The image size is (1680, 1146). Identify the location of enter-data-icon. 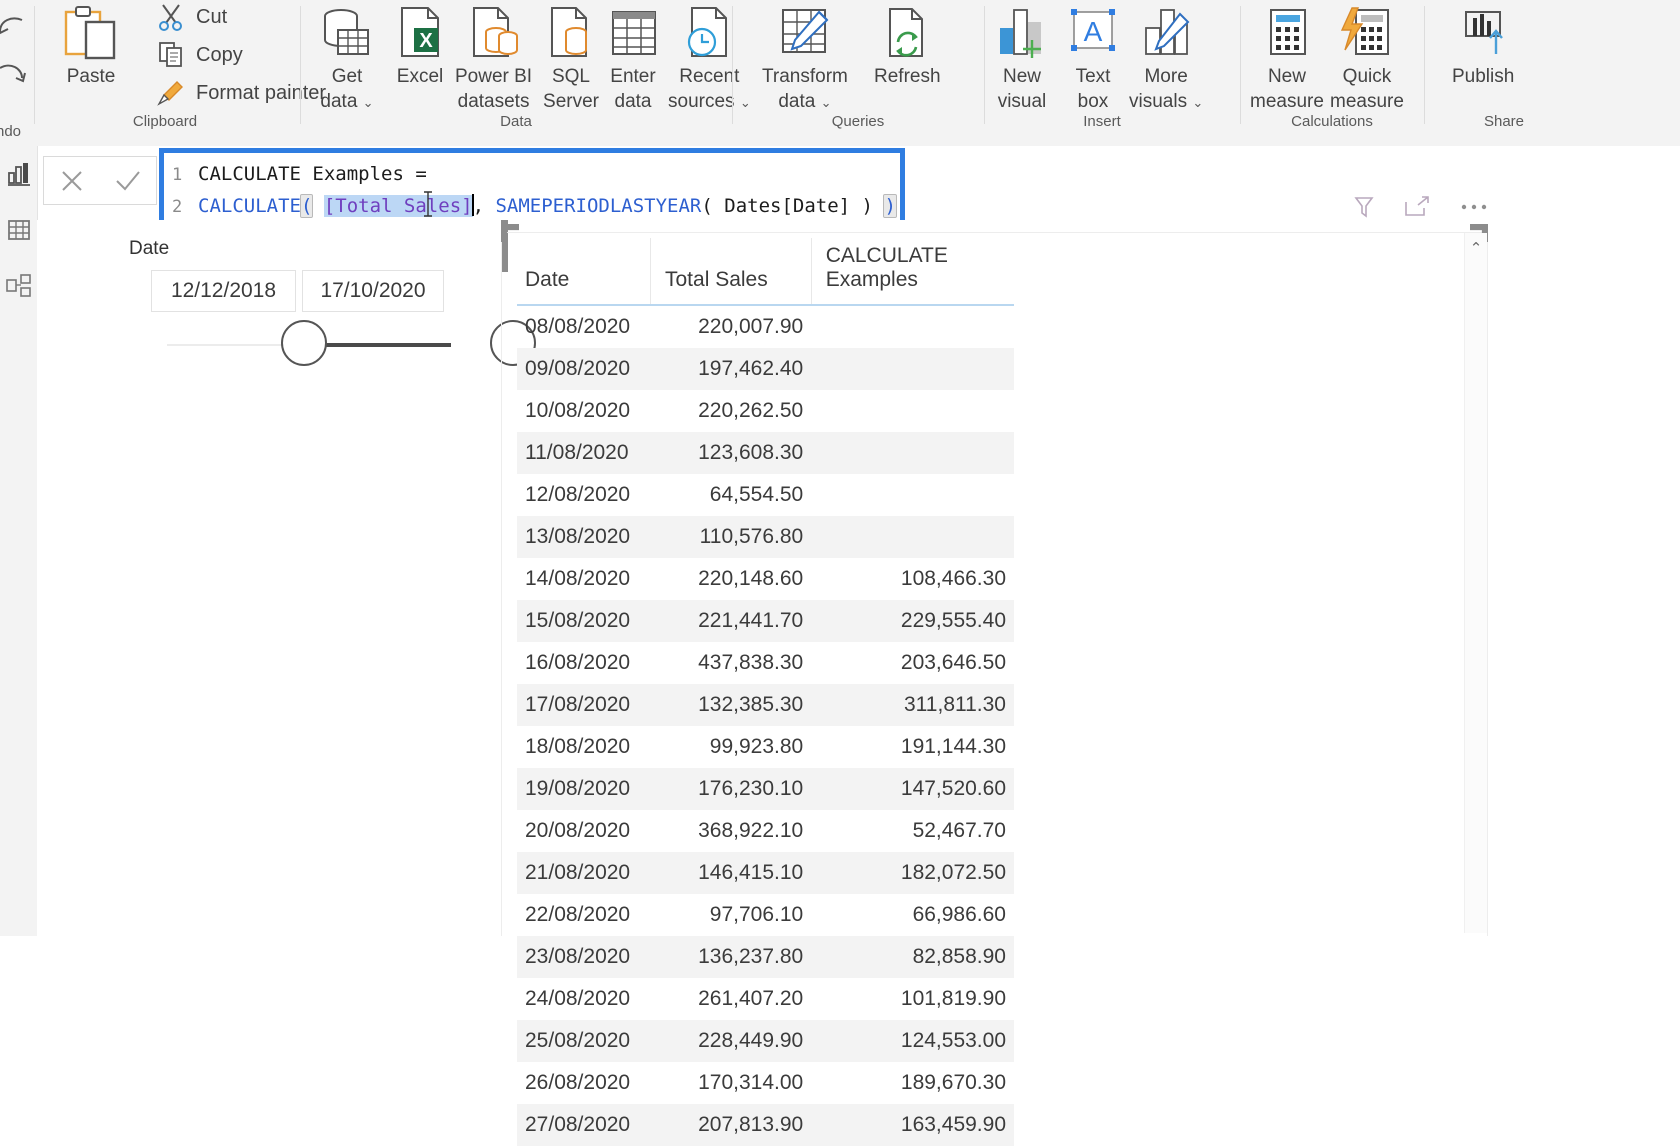
(633, 33).